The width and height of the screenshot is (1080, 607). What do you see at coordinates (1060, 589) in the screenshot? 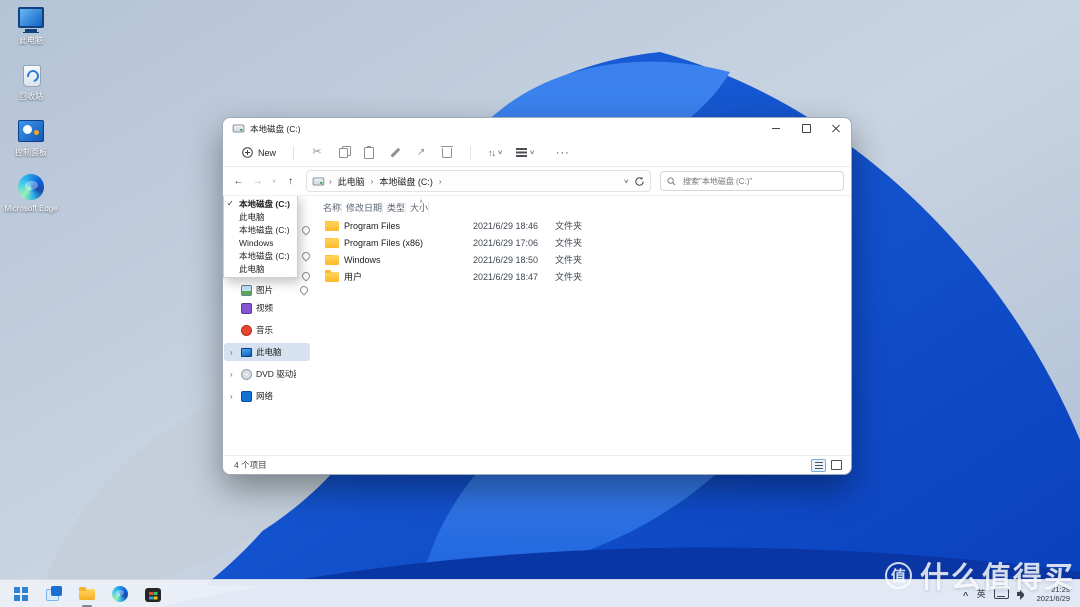
I see `tray-time: 21:29` at bounding box center [1060, 589].